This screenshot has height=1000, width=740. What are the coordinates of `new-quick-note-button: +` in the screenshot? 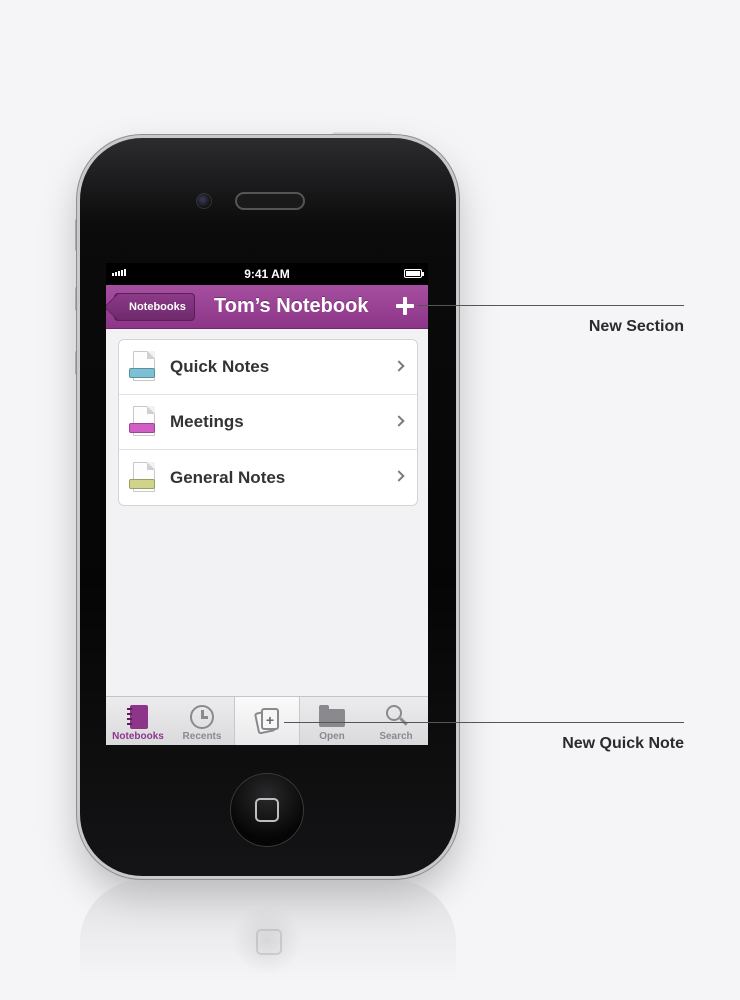 It's located at (267, 721).